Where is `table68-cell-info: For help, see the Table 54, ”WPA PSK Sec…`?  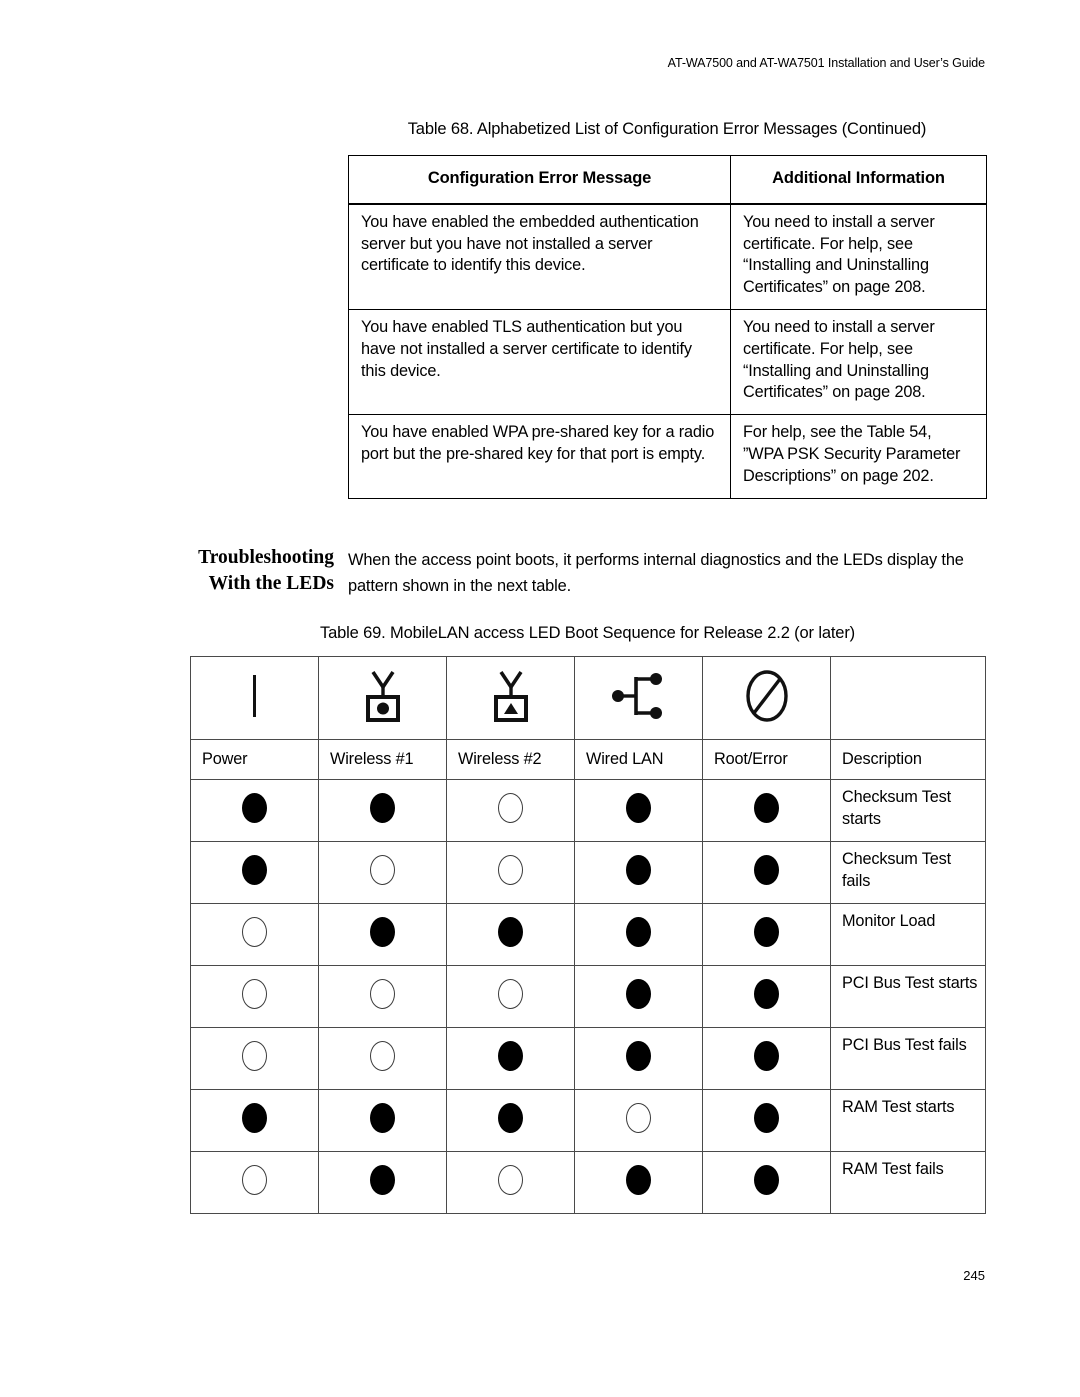 table68-cell-info: For help, see the Table 54, ”WPA PSK Sec… is located at coordinates (858, 456).